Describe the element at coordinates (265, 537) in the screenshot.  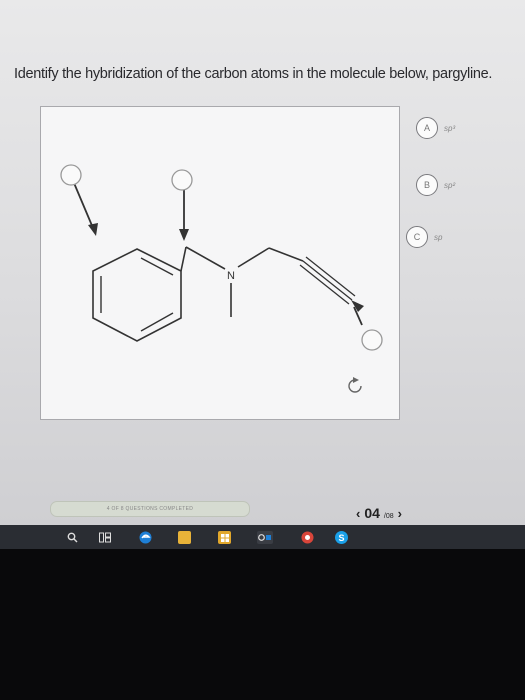
I see `office-icon` at that location.